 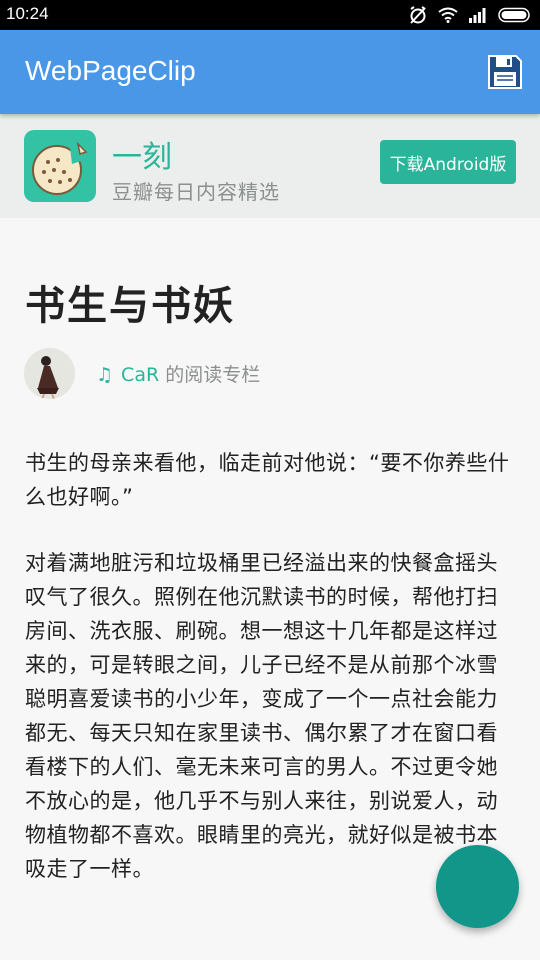 I want to click on floating-action-button, so click(x=477, y=886).